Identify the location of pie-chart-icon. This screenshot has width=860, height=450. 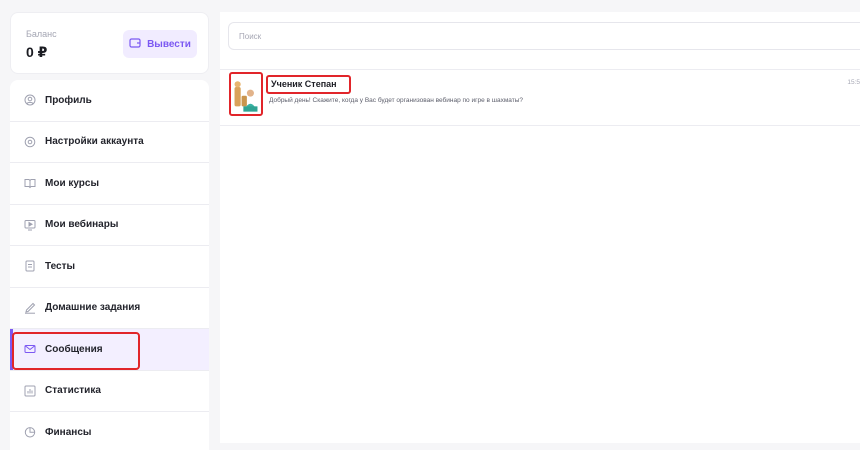
(30, 432).